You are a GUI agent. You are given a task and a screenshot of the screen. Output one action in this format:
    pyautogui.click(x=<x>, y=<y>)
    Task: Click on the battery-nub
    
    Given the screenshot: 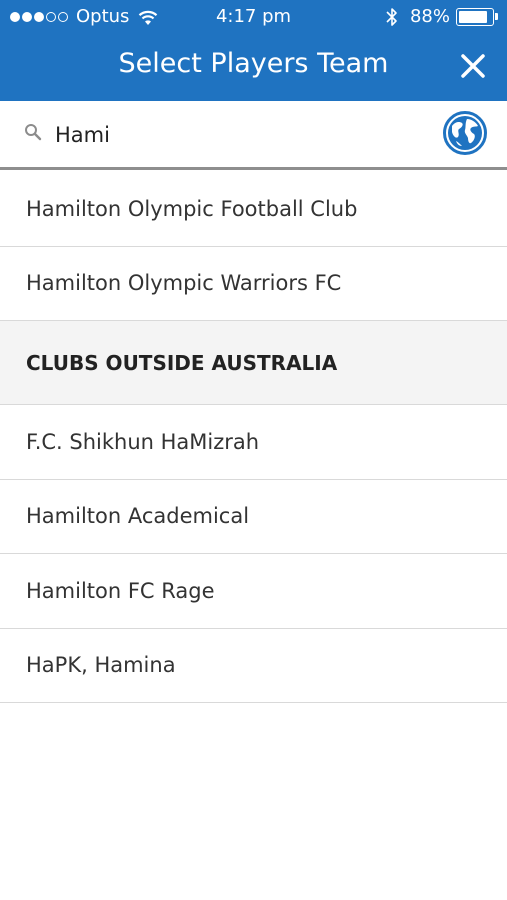 What is the action you would take?
    pyautogui.click(x=496, y=16)
    